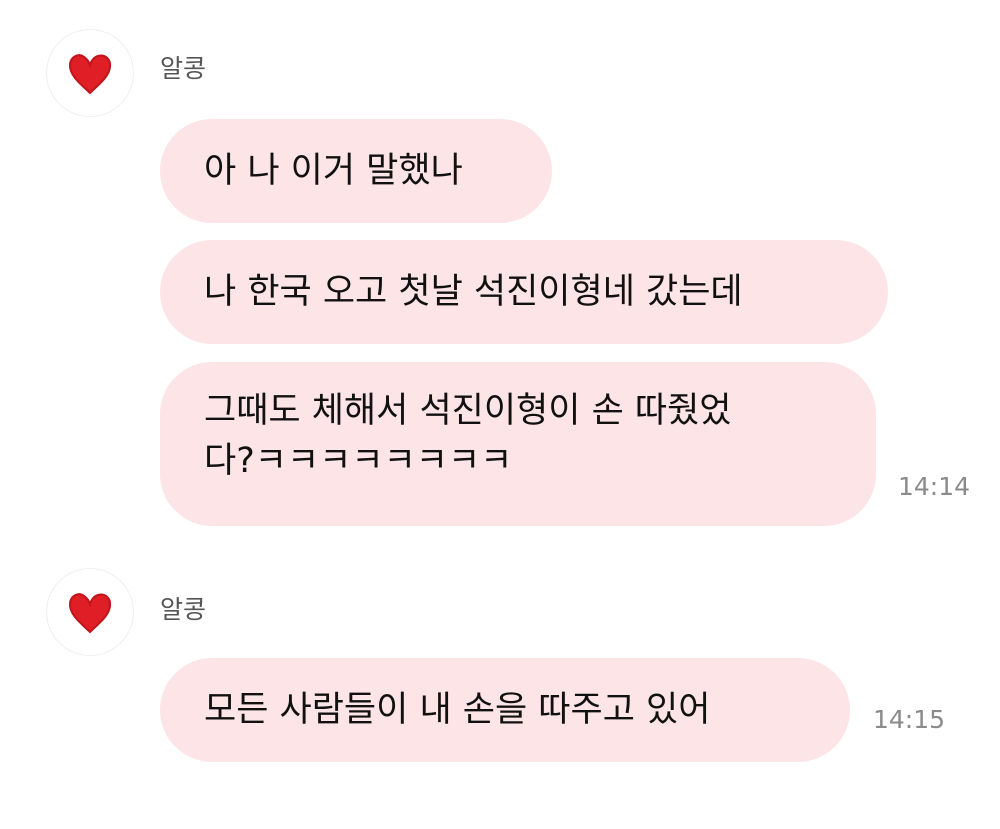 The width and height of the screenshot is (1000, 829). Describe the element at coordinates (934, 486) in the screenshot. I see `message-timestamp: 14:14` at that location.